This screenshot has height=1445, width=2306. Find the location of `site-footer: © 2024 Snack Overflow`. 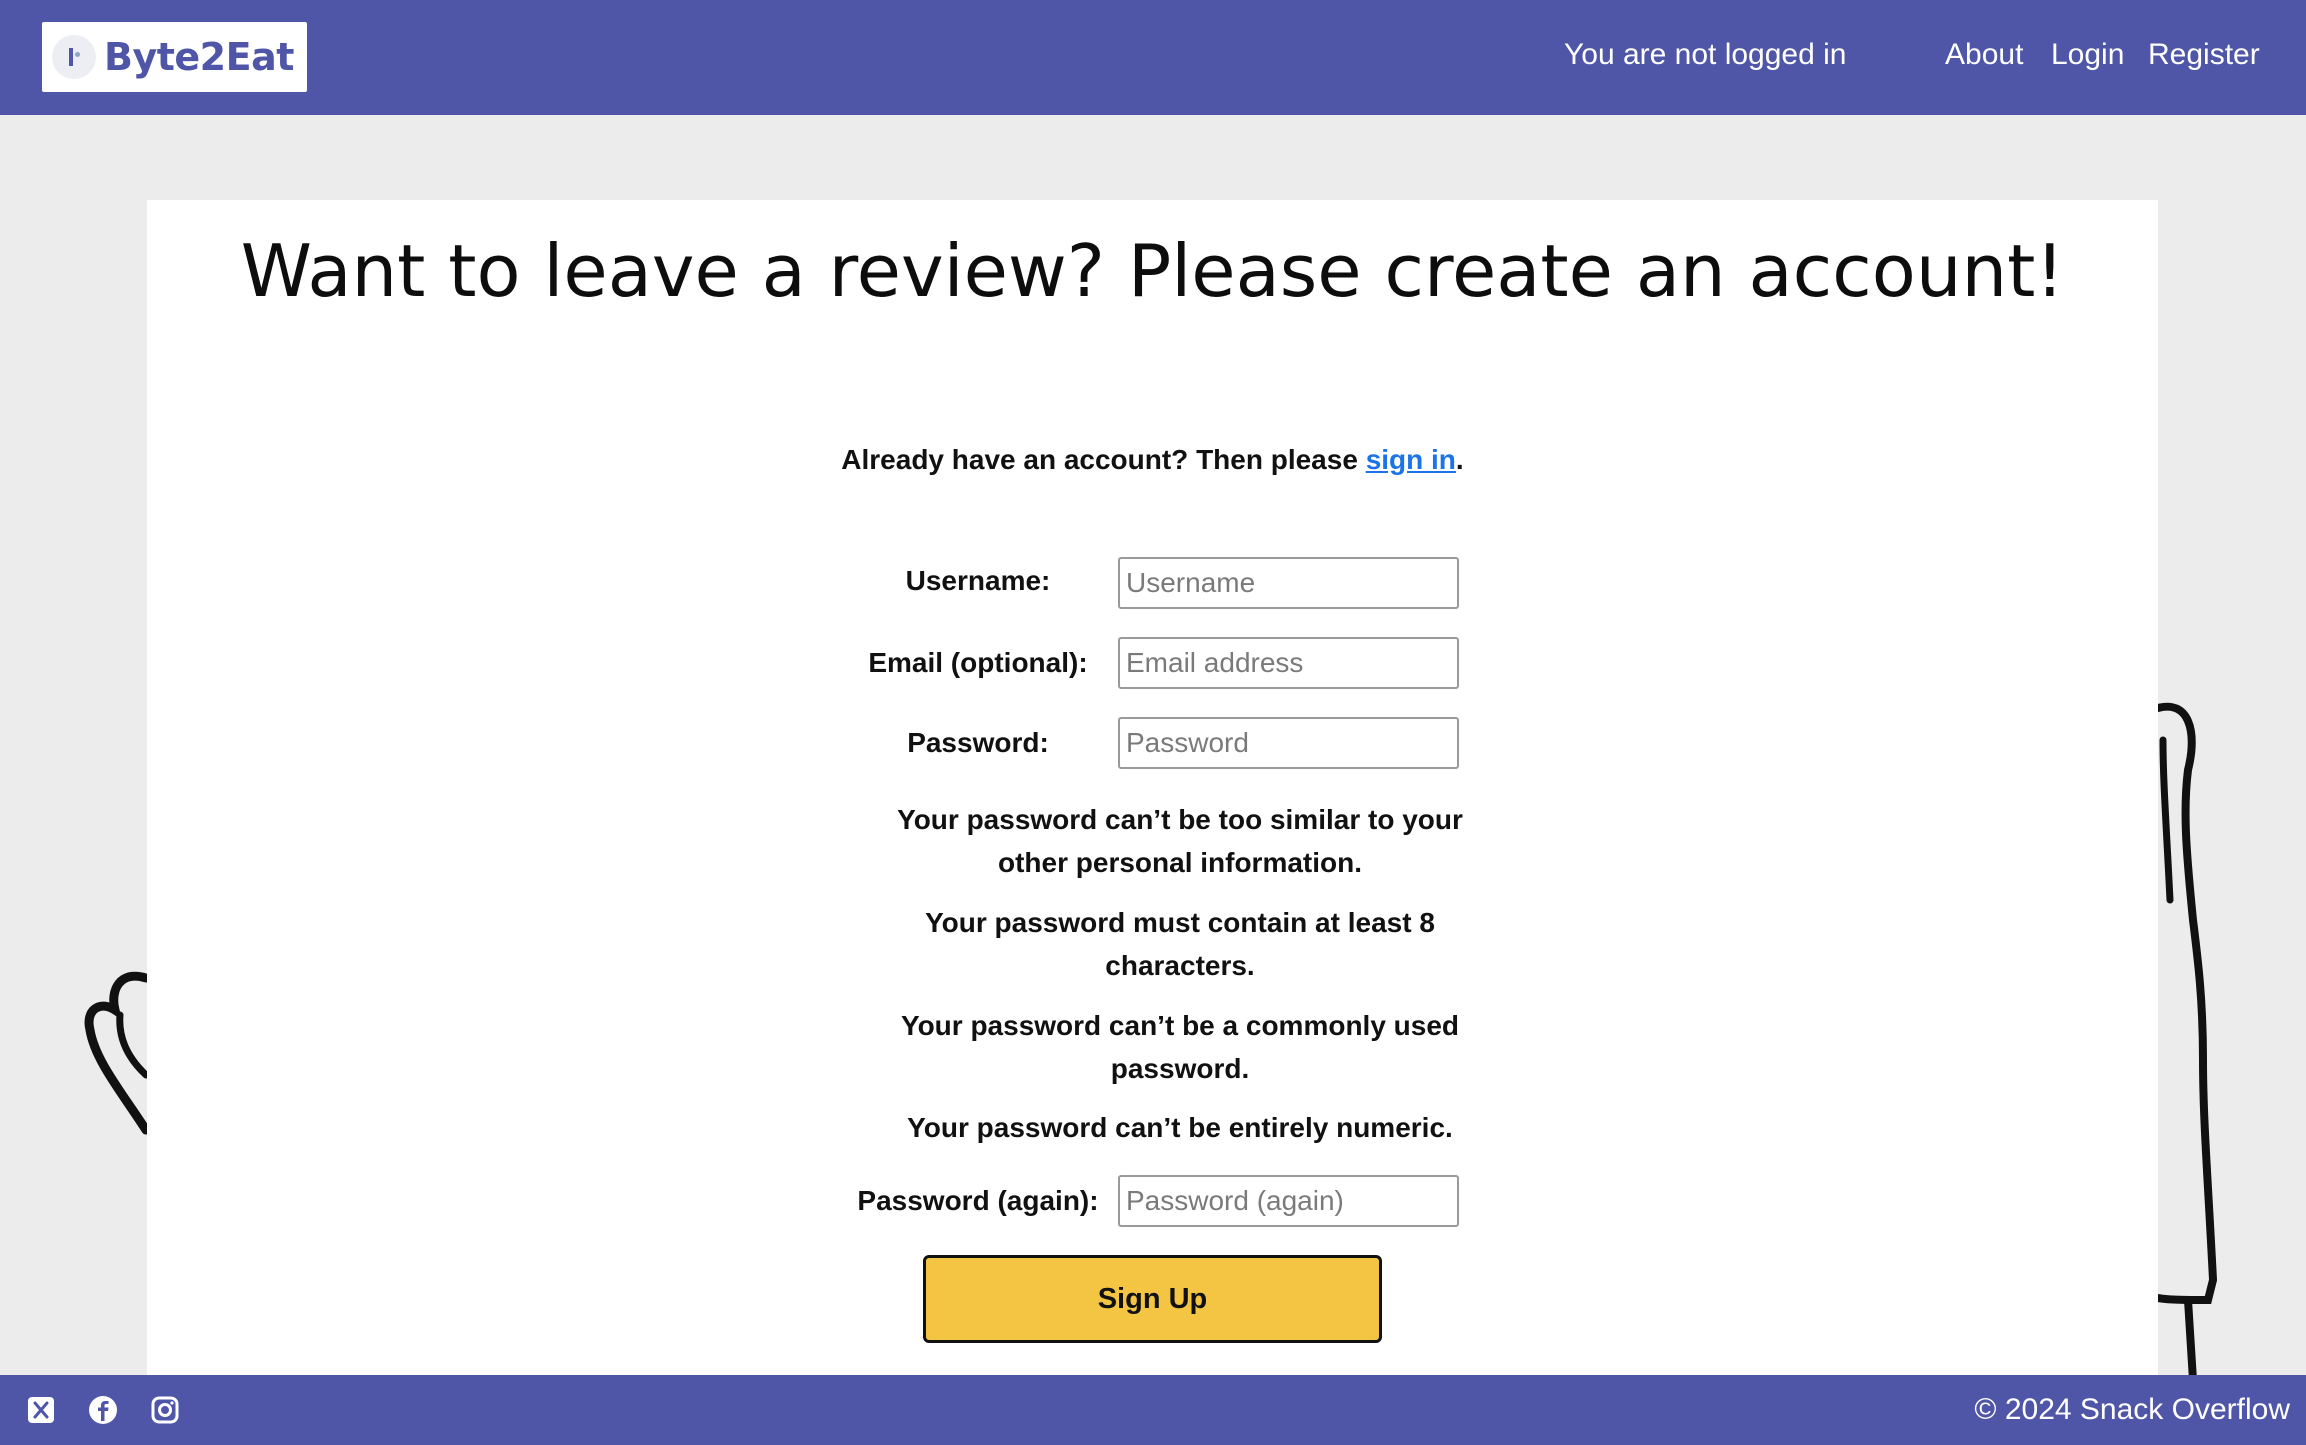

site-footer: © 2024 Snack Overflow is located at coordinates (1153, 1410).